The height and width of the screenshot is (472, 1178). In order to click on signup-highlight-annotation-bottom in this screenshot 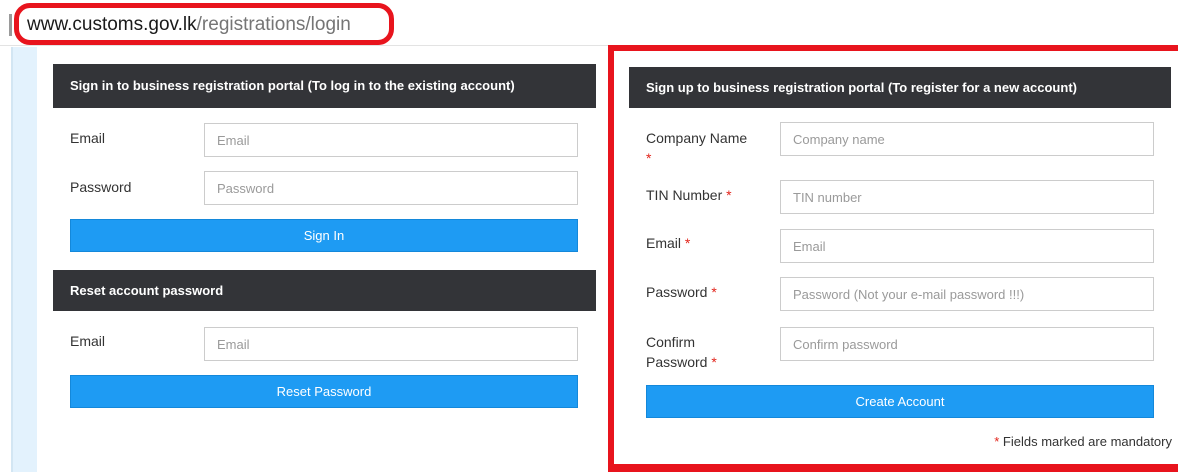, I will do `click(893, 468)`.